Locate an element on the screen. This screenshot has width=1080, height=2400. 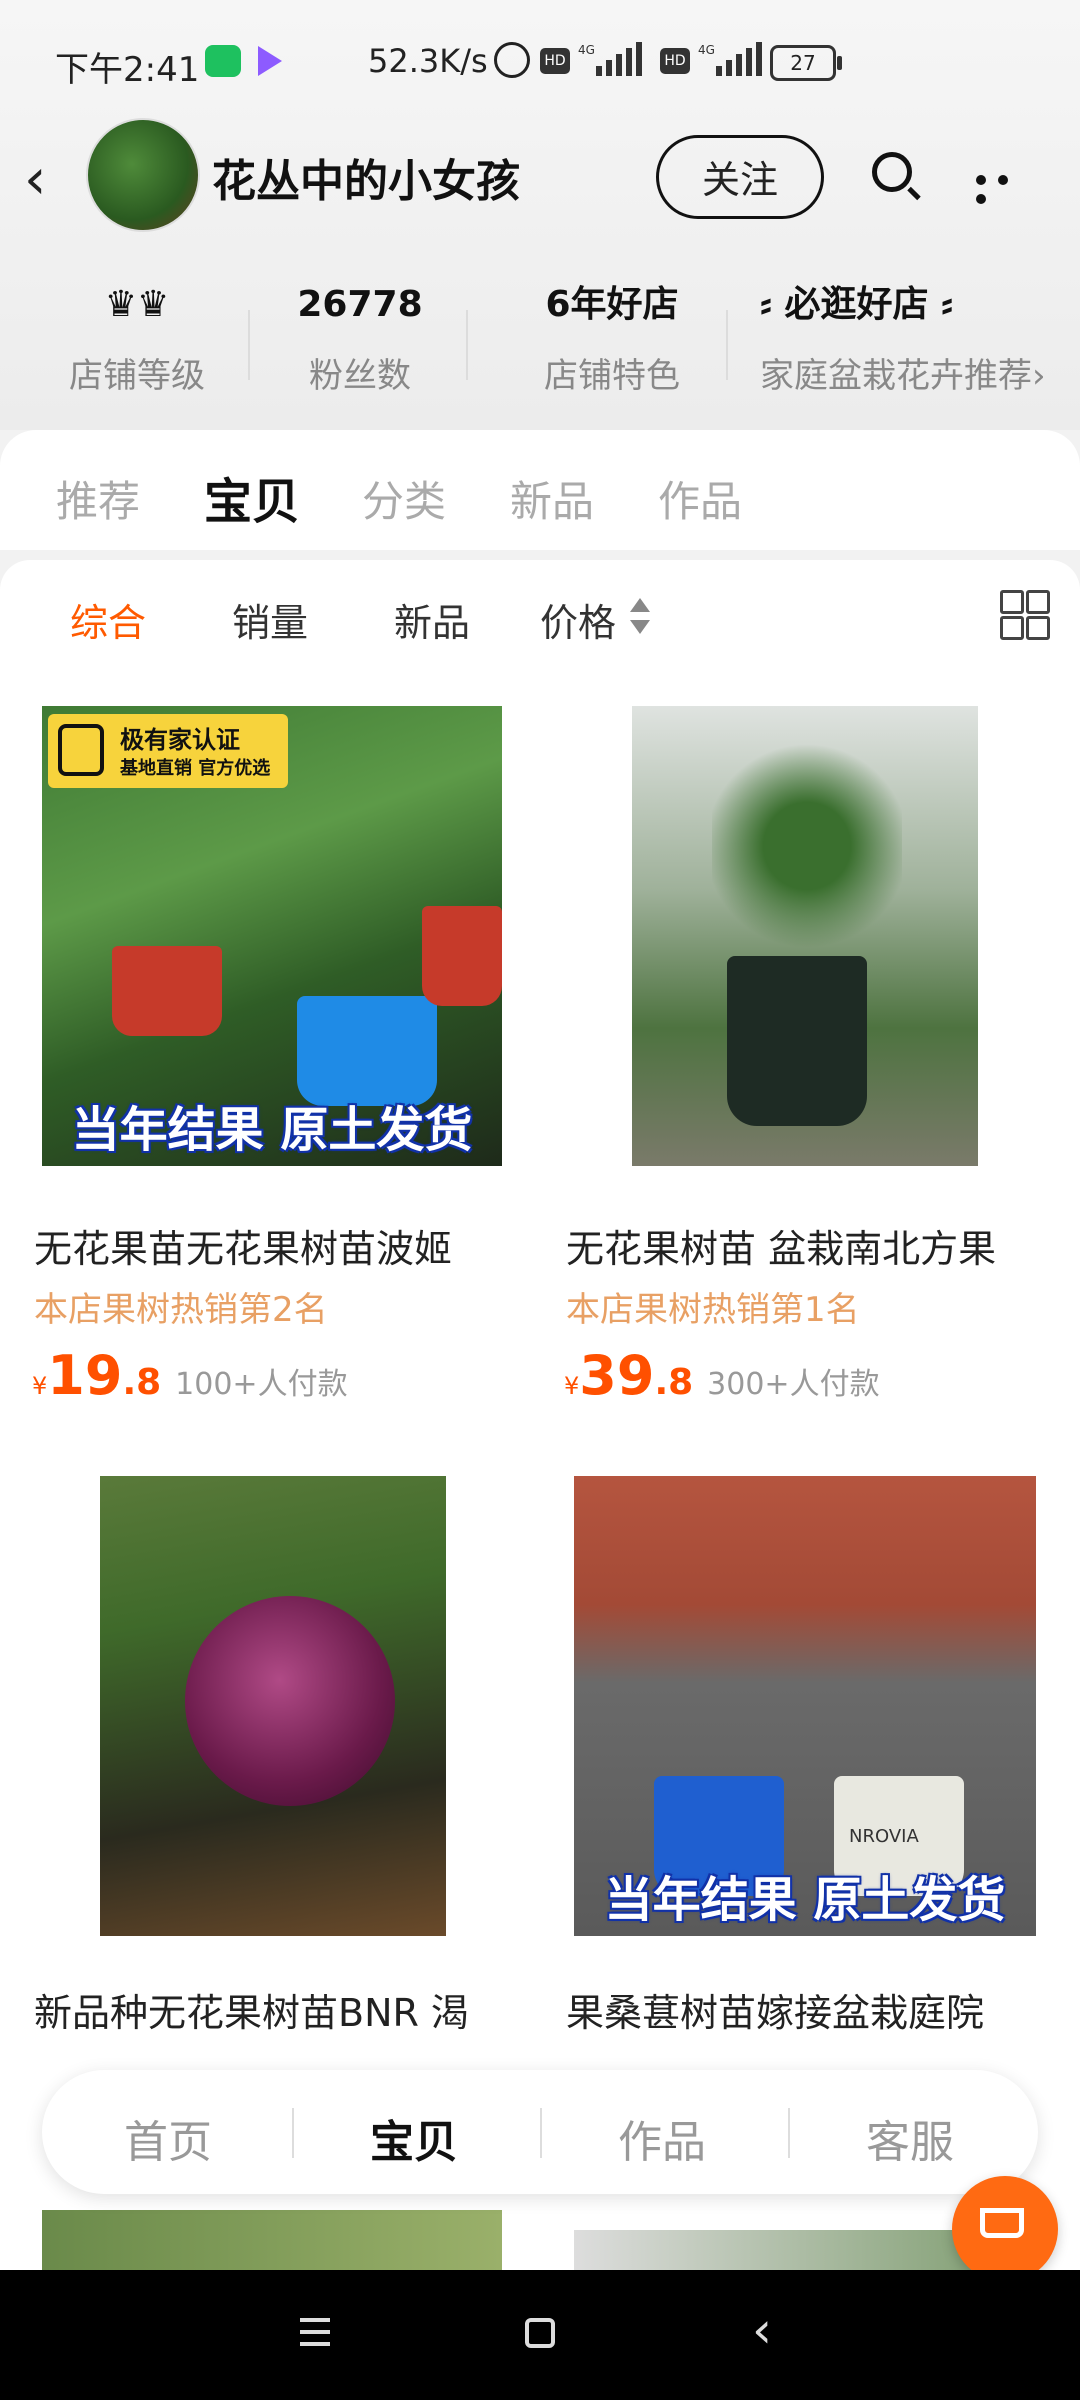
product-title-3: 新品种无花果树苗BNR 渴 is located at coordinates (284, 2009).